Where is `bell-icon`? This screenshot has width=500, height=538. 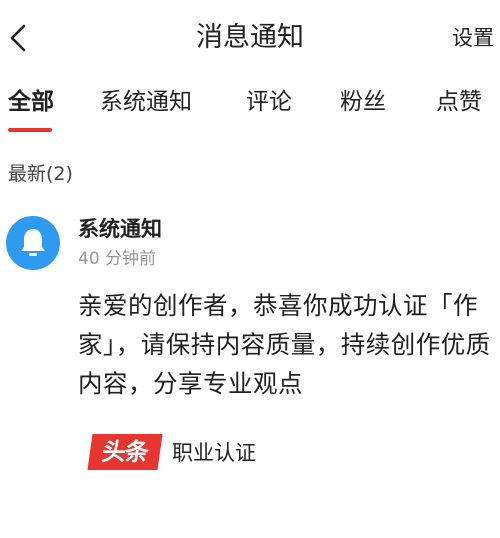 bell-icon is located at coordinates (33, 242).